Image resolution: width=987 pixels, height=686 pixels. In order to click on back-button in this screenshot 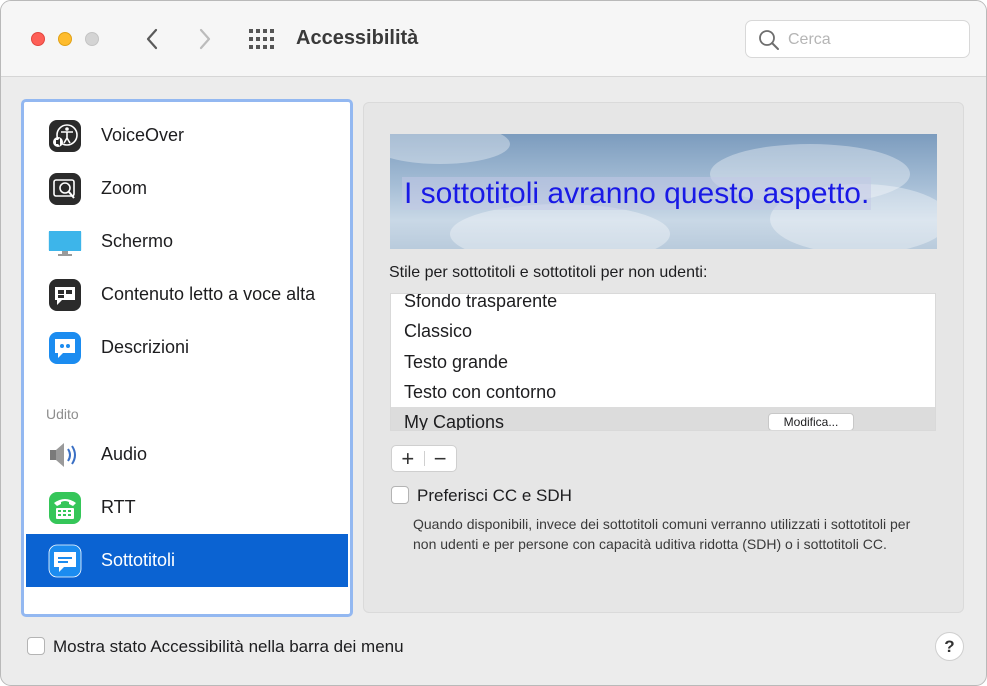, I will do `click(152, 39)`.